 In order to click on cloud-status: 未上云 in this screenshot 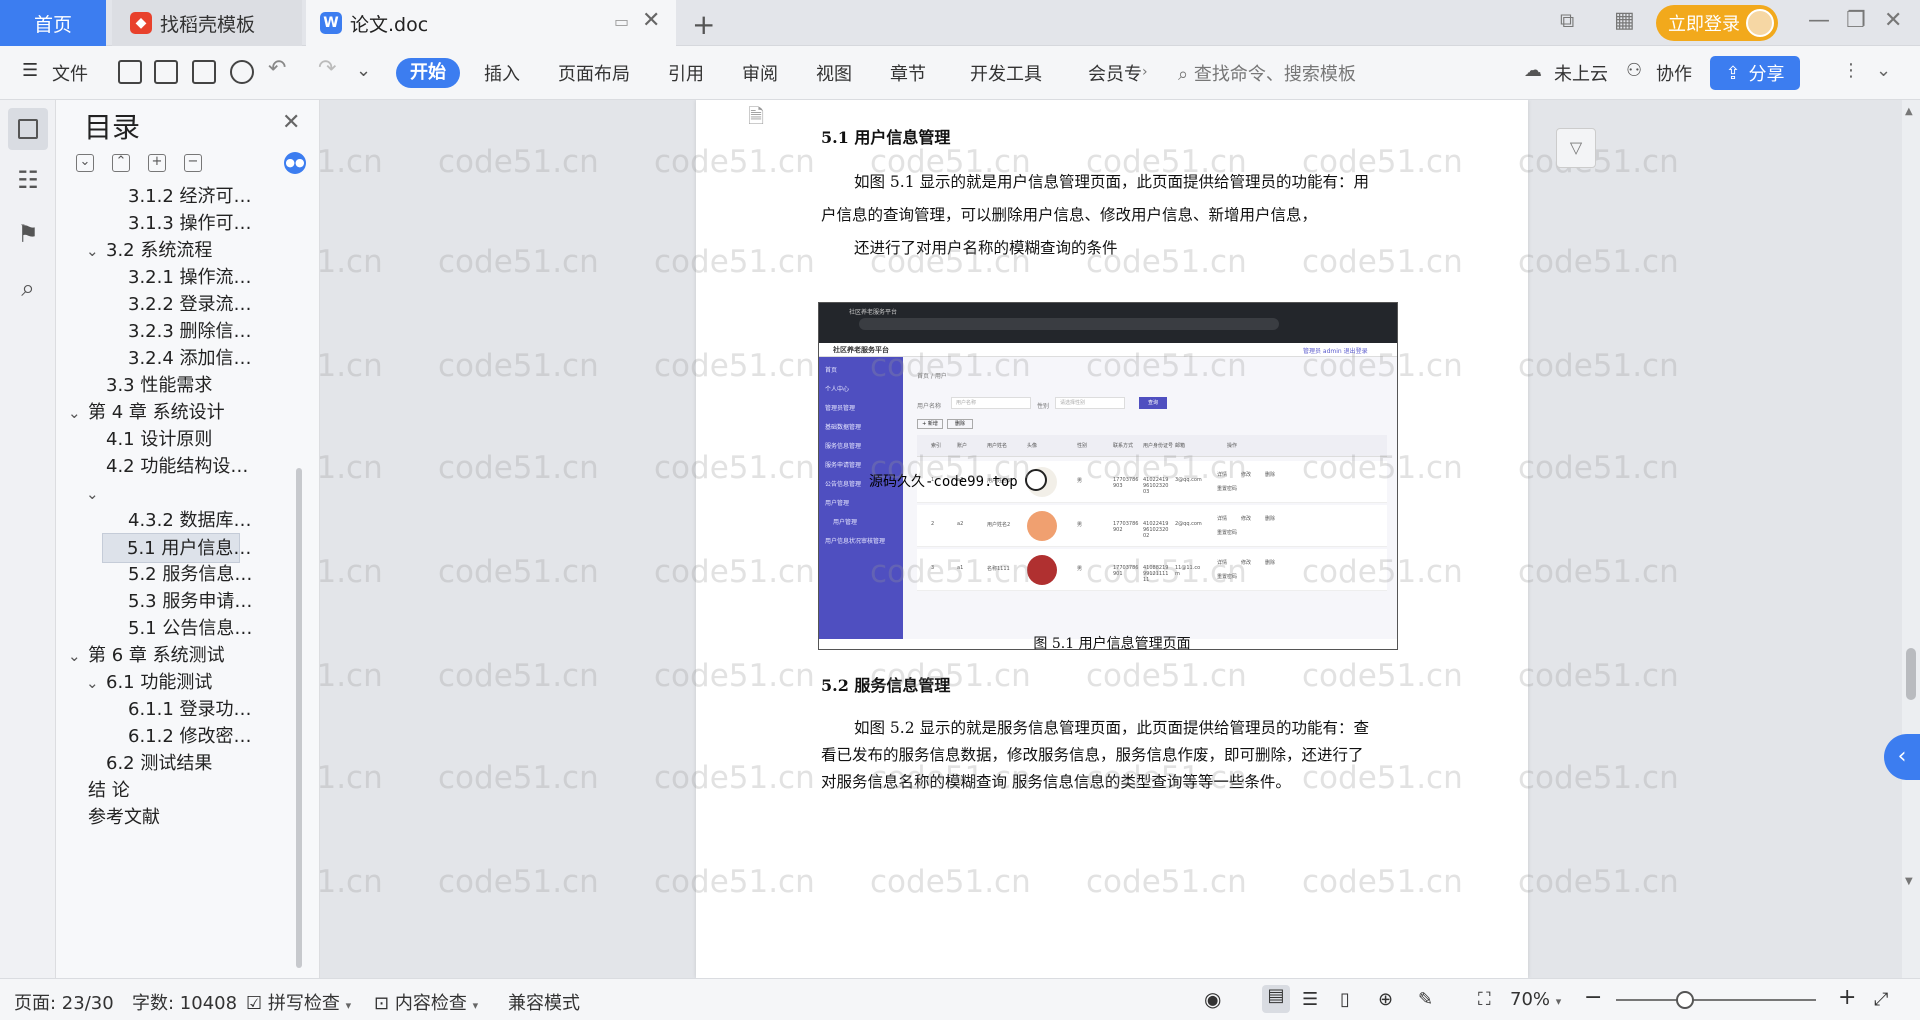, I will do `click(1581, 73)`.